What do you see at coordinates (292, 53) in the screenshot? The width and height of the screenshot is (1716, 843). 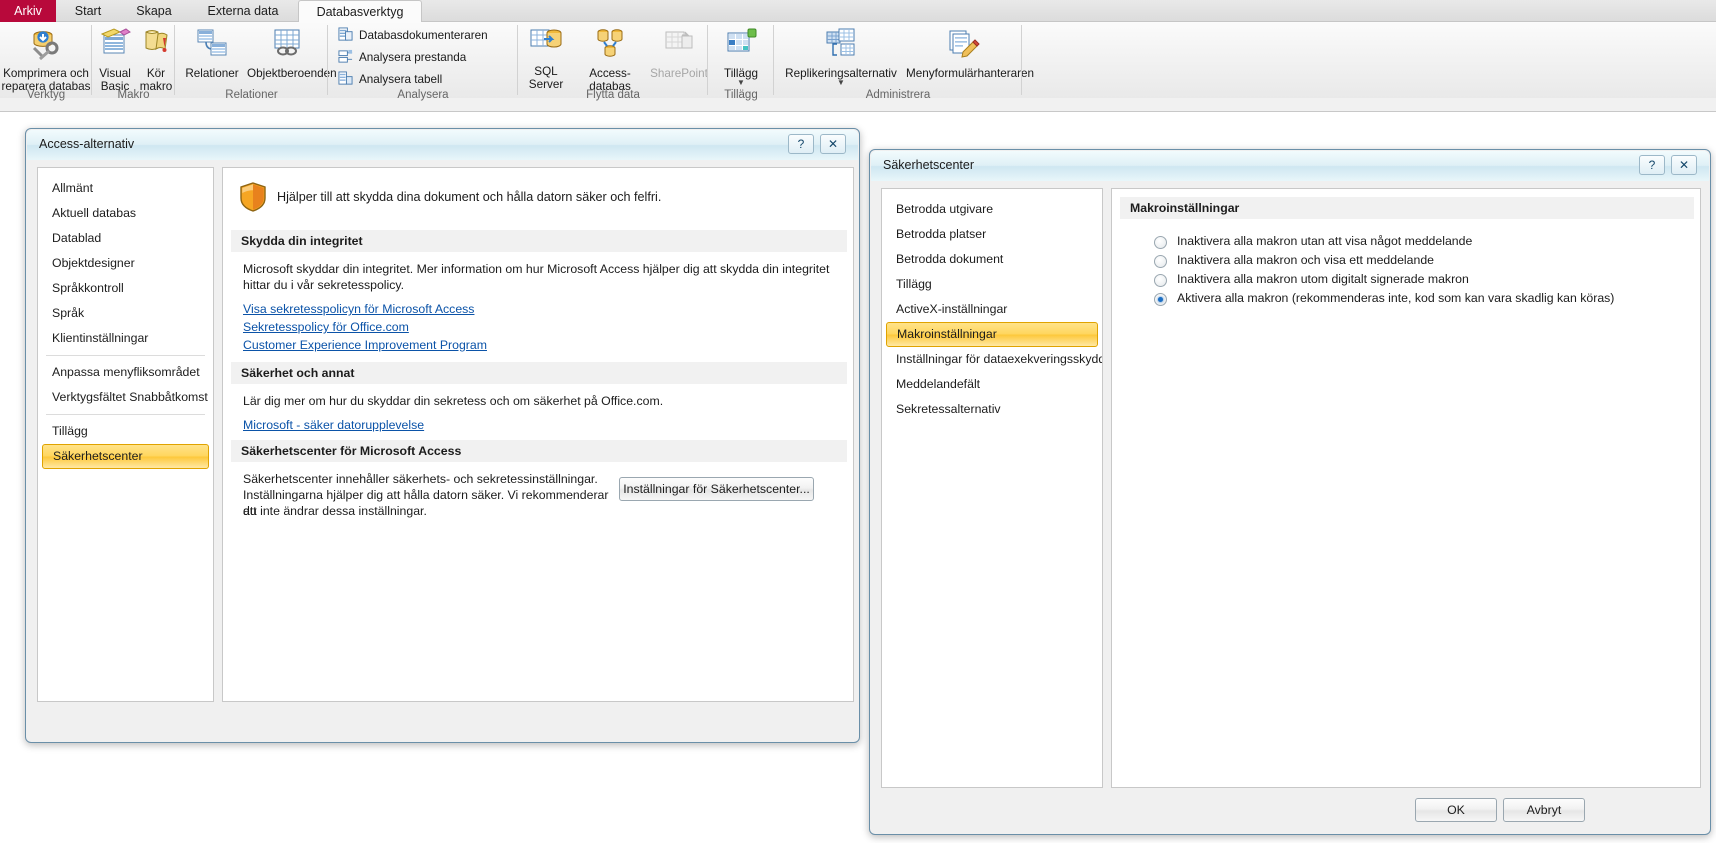 I see `object-dependencies-button: Objektberoenden` at bounding box center [292, 53].